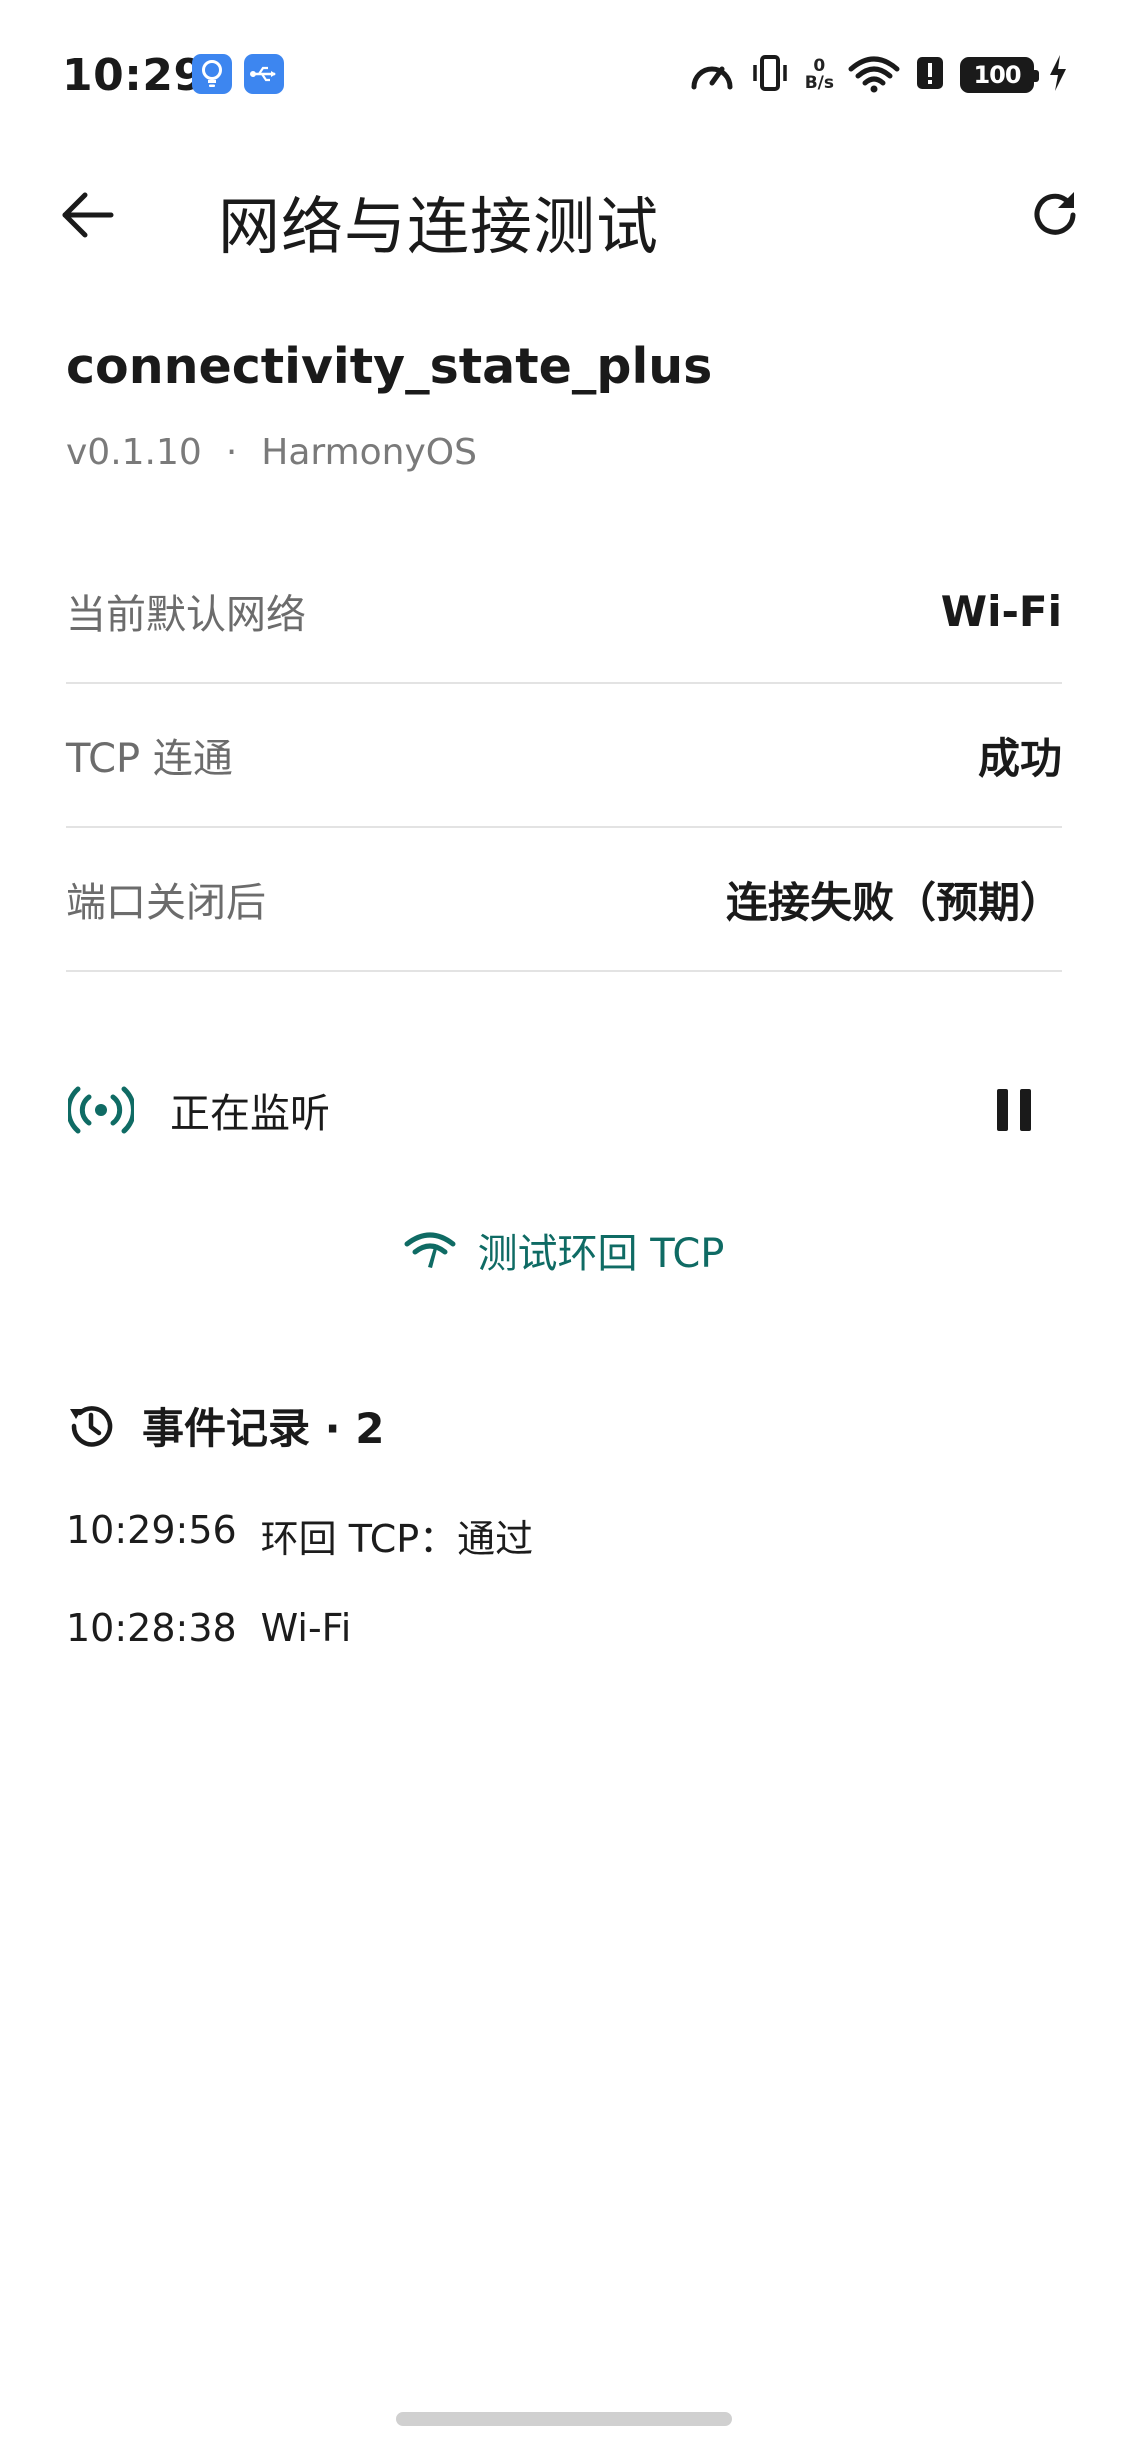 The width and height of the screenshot is (1128, 2444). Describe the element at coordinates (874, 75) in the screenshot. I see `wifi-icon` at that location.